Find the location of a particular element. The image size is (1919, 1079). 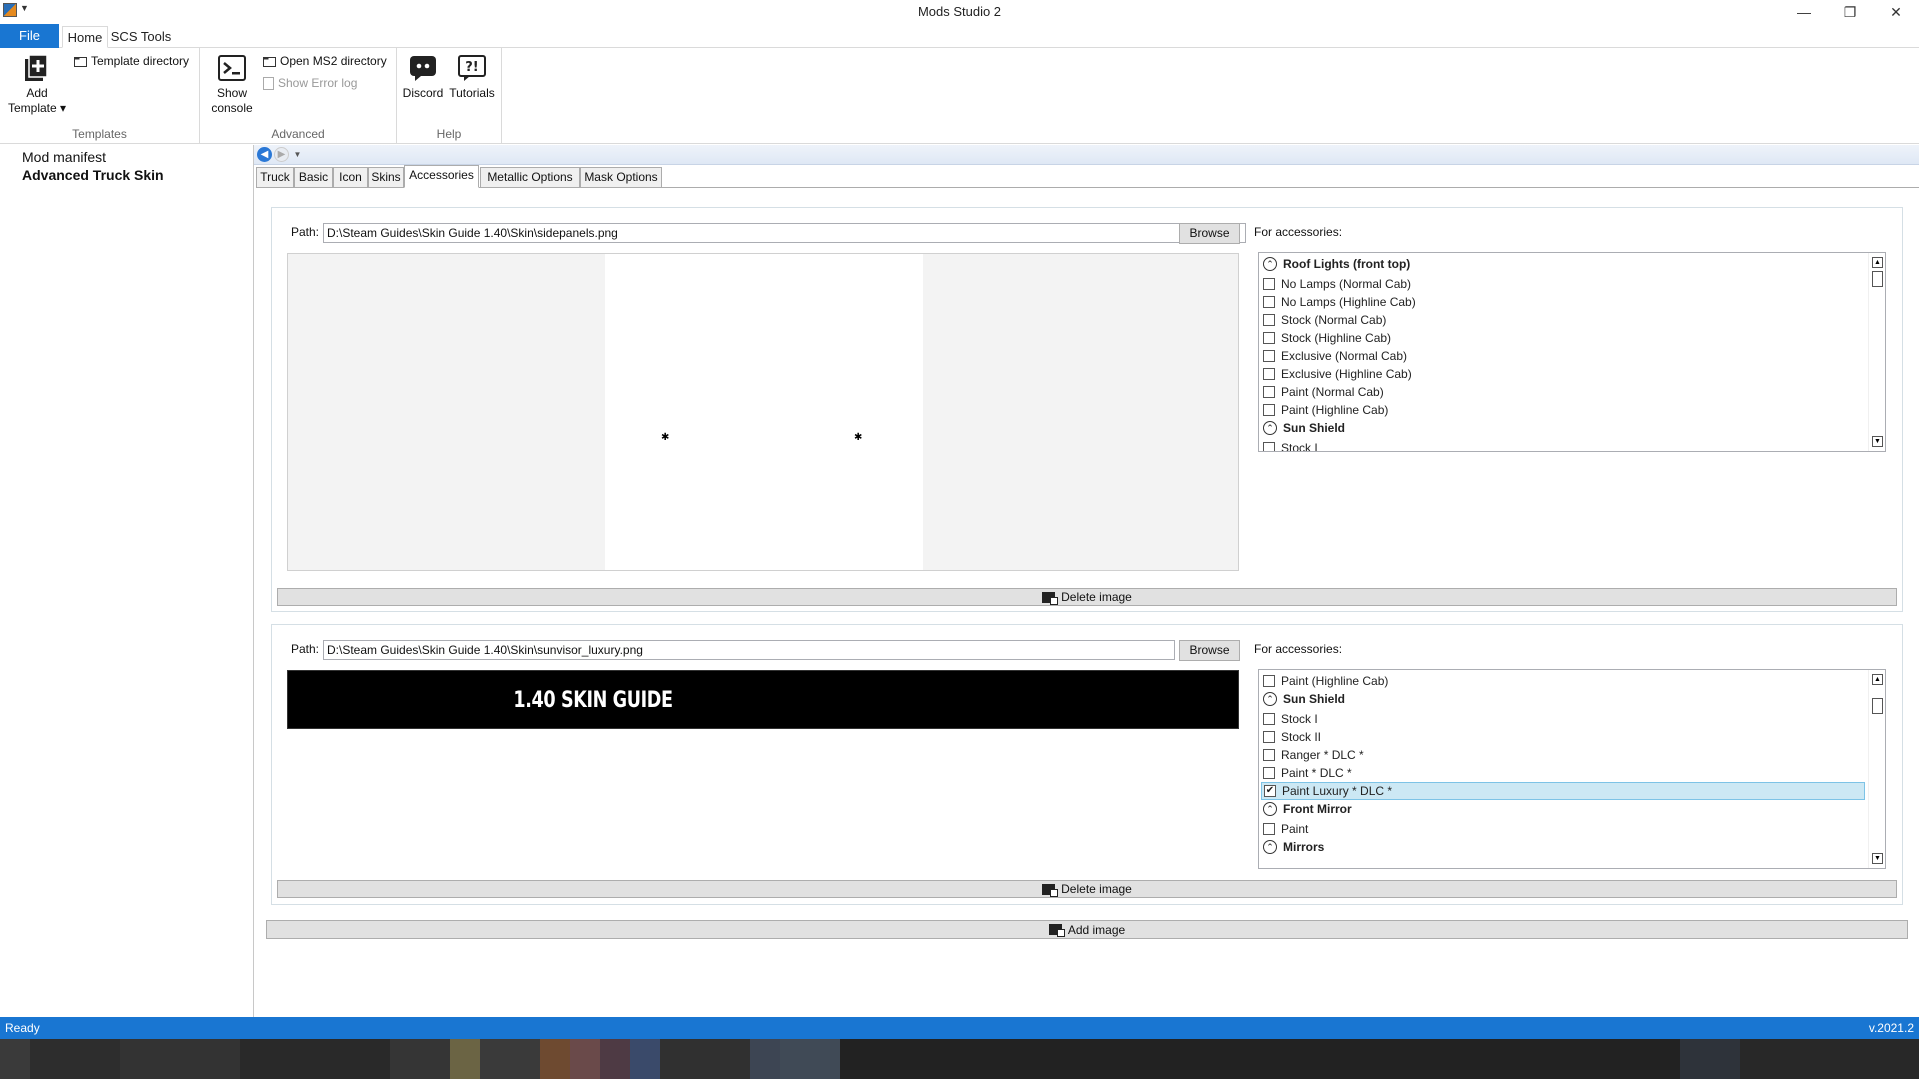

preview-image: ✱ ✱ is located at coordinates (764, 412).